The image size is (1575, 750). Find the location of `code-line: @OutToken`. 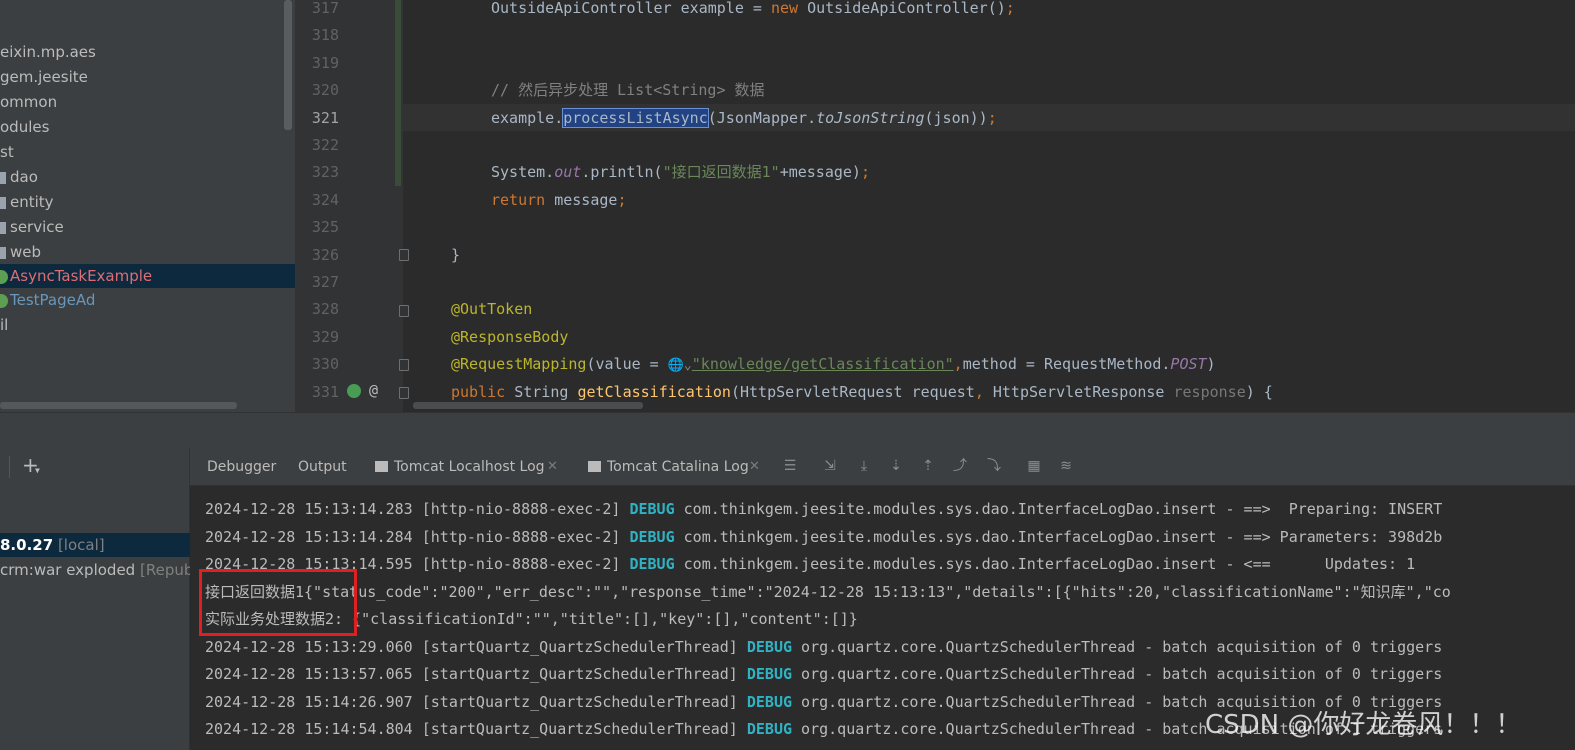

code-line: @OutToken is located at coordinates (491, 309).